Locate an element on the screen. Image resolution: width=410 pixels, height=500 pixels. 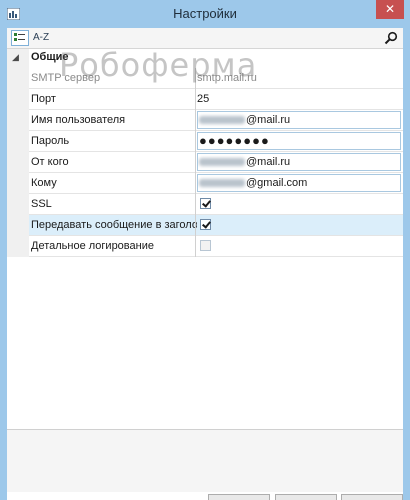
password-field: ●●●●●●●● is located at coordinates (299, 141).